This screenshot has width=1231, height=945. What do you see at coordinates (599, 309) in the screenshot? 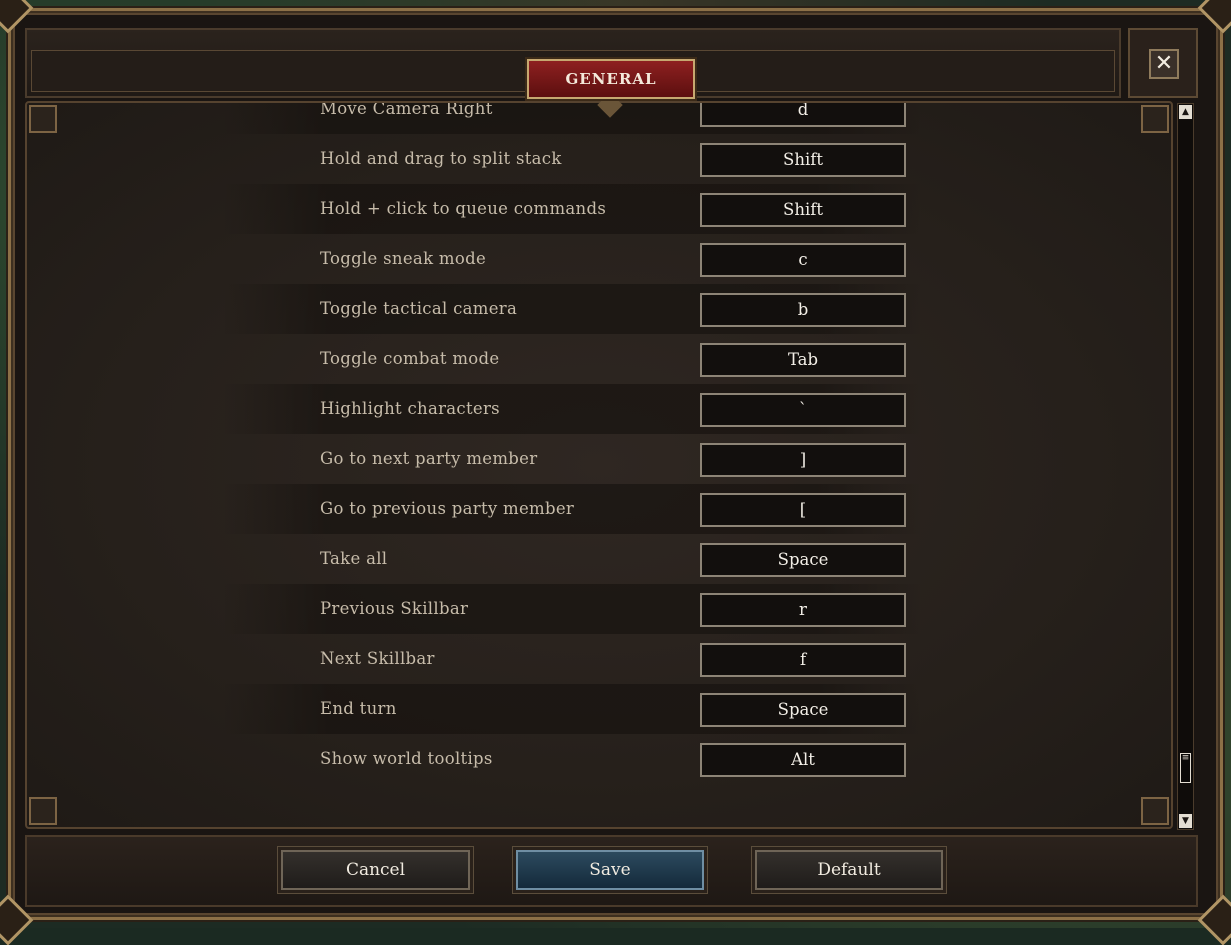
I see `keybinding-row: Toggle tactical camera b` at bounding box center [599, 309].